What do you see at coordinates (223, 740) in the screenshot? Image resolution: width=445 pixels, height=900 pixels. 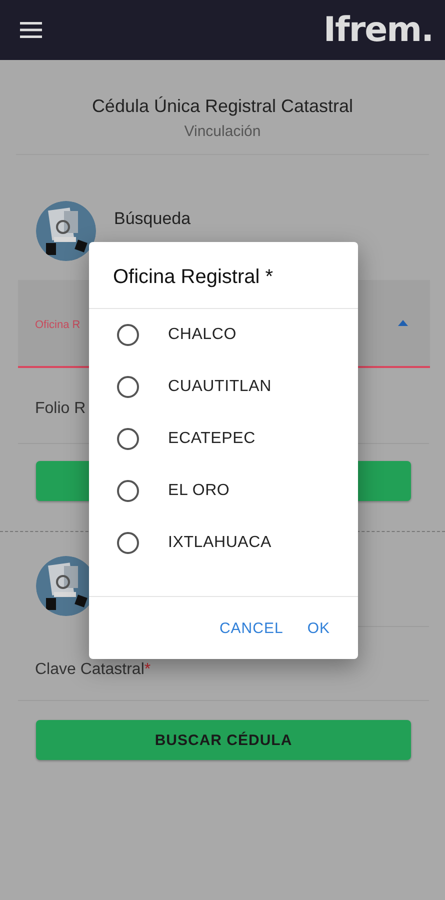 I see `search-button: BUSCAR CÉDULA` at bounding box center [223, 740].